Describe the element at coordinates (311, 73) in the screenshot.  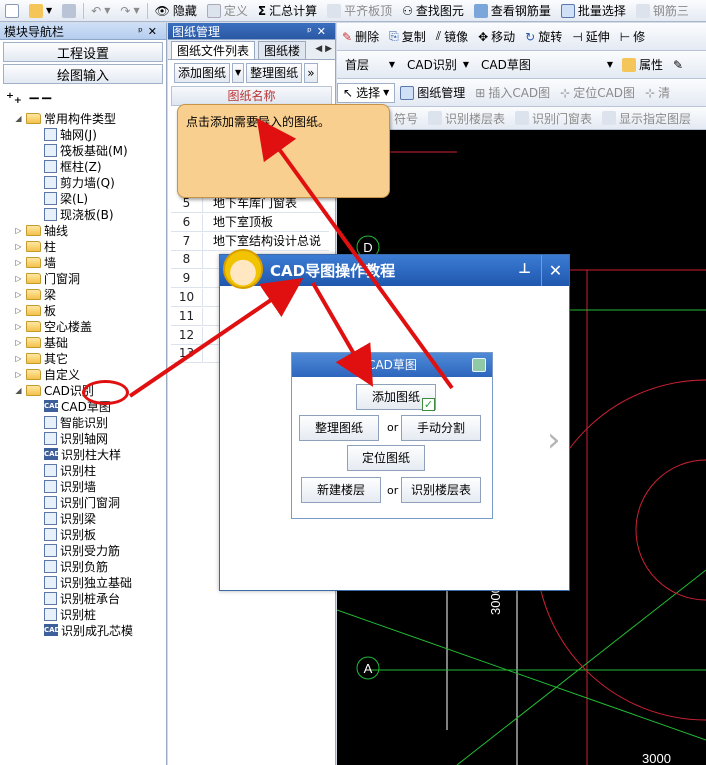
I see `more-tools-button: »` at that location.